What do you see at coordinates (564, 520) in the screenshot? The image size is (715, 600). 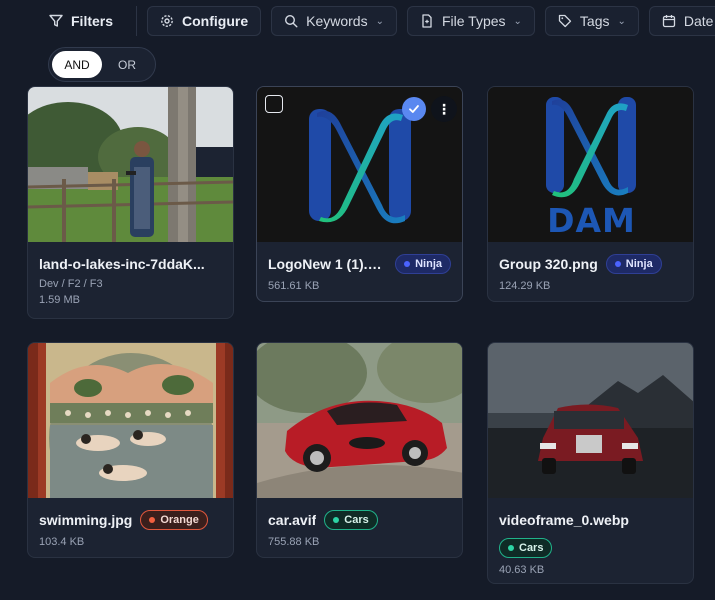 I see `asset-name: videoframe_0.webp` at bounding box center [564, 520].